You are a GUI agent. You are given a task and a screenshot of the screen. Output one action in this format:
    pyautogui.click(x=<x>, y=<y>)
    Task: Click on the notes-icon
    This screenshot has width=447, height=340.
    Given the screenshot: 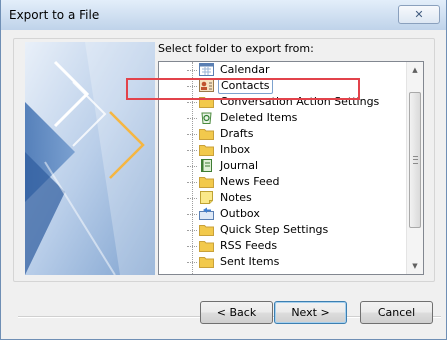 What is the action you would take?
    pyautogui.click(x=206, y=197)
    